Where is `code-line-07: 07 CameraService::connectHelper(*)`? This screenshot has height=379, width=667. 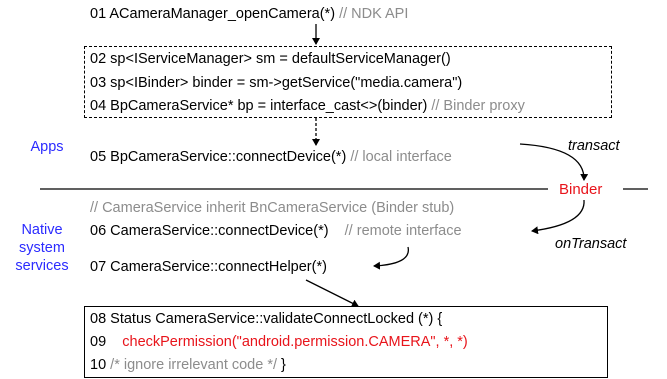
code-line-07: 07 CameraService::connectHelper(*) is located at coordinates (208, 267).